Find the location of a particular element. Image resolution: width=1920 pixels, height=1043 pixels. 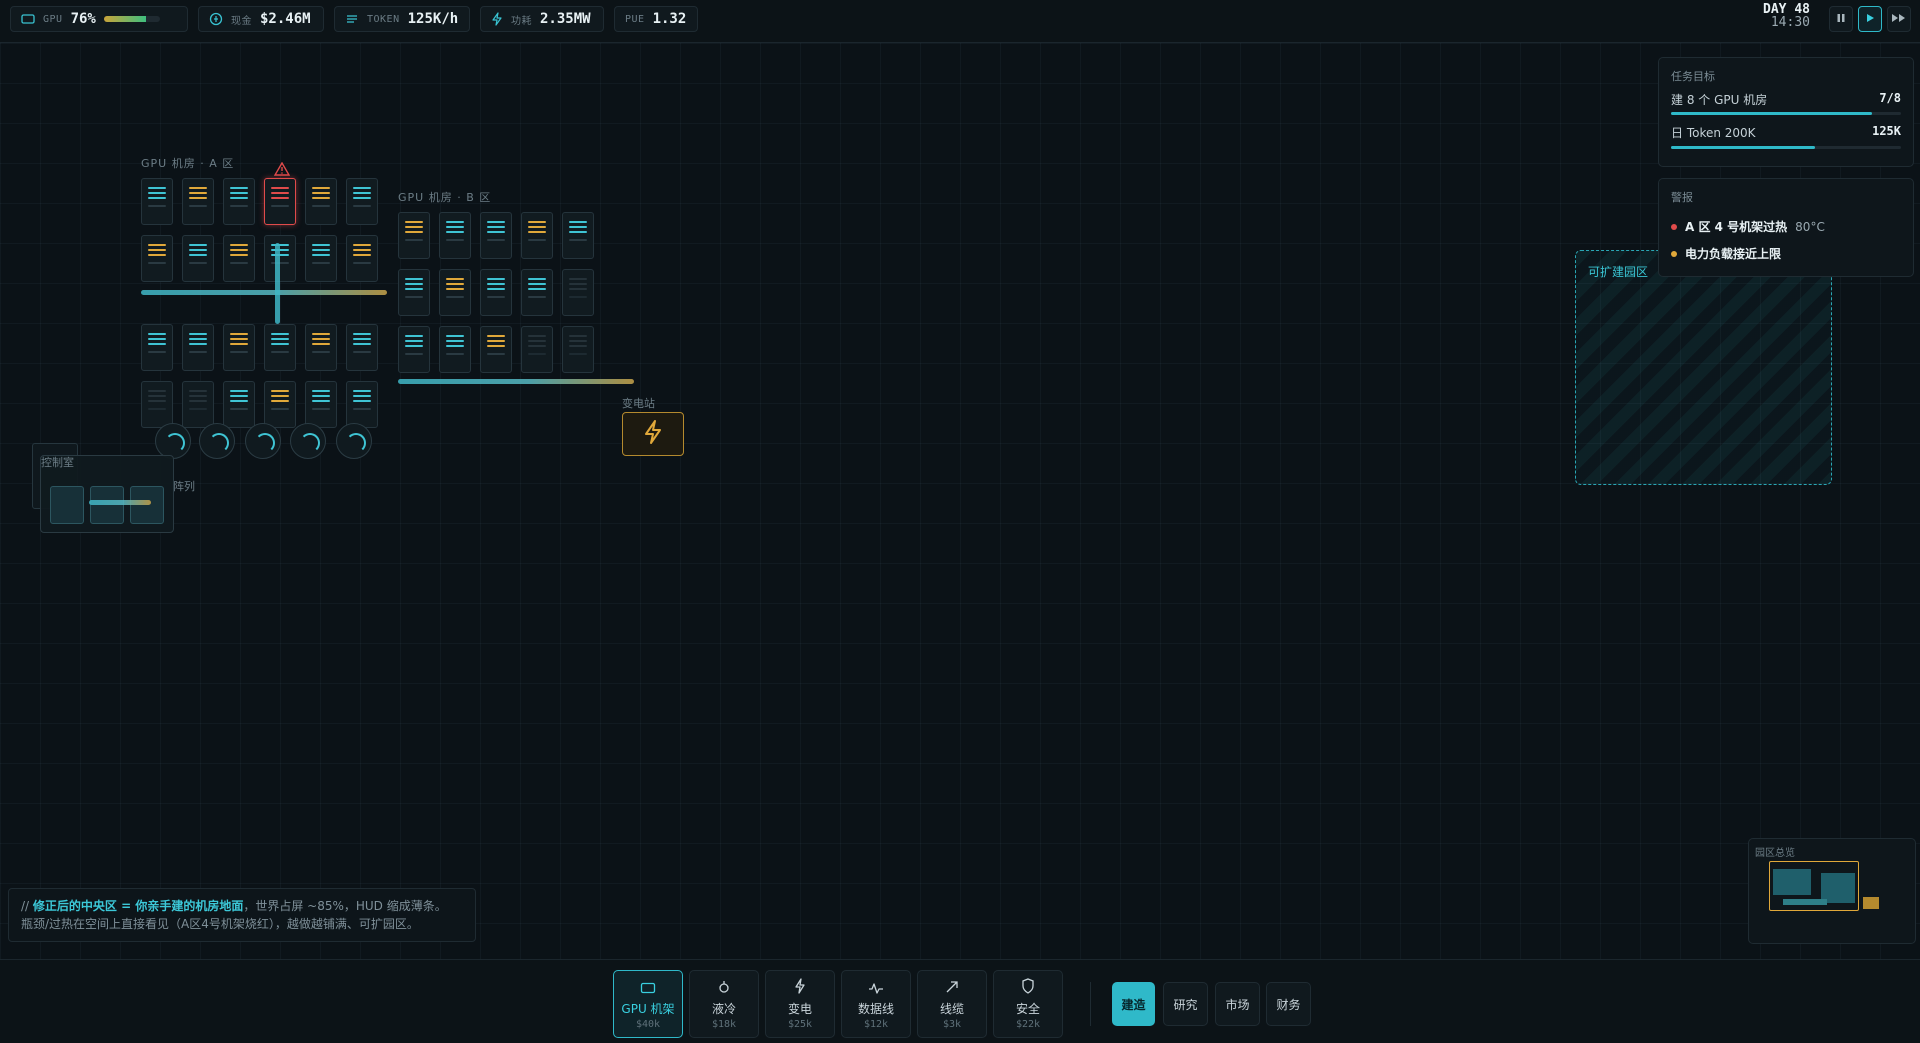

tab-finance: 财务 is located at coordinates (1288, 1004).